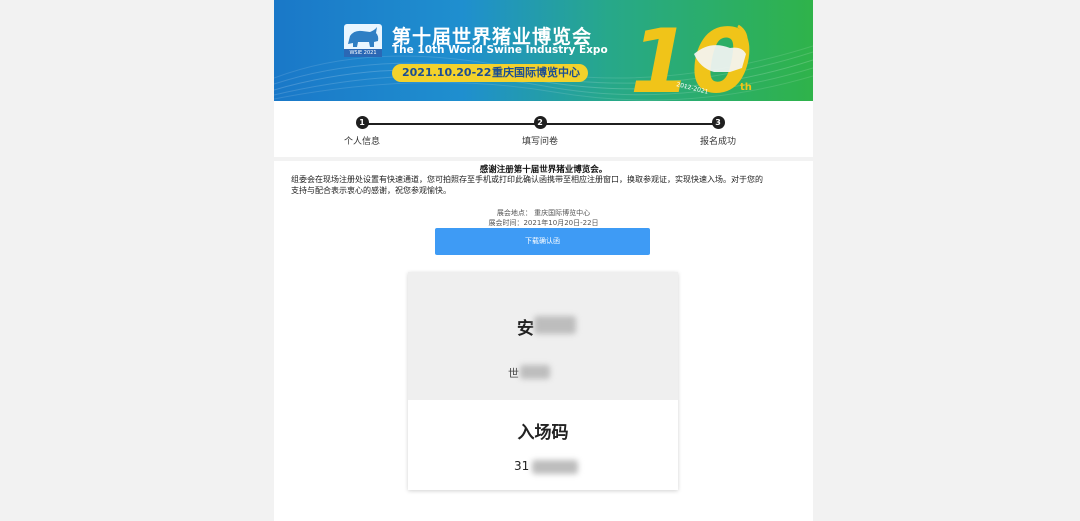 The height and width of the screenshot is (521, 1080). What do you see at coordinates (500, 50) in the screenshot?
I see `banner-subtitle: The 10th World Swine Industry Expo` at bounding box center [500, 50].